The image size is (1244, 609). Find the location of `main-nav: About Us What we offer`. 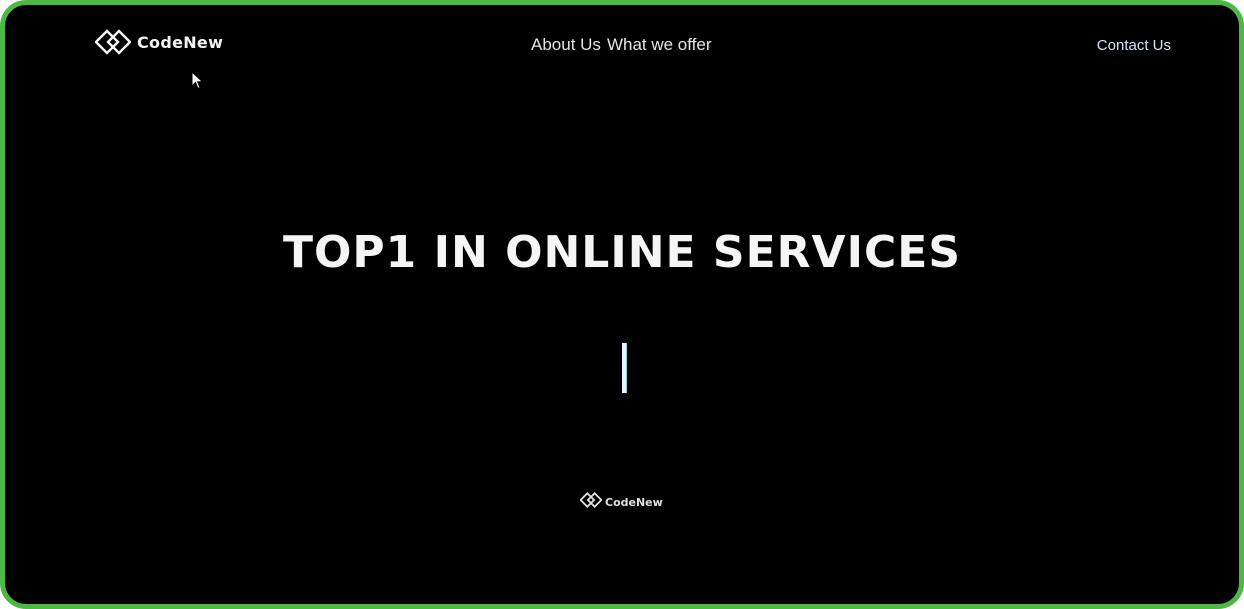

main-nav: About Us What we offer is located at coordinates (621, 45).